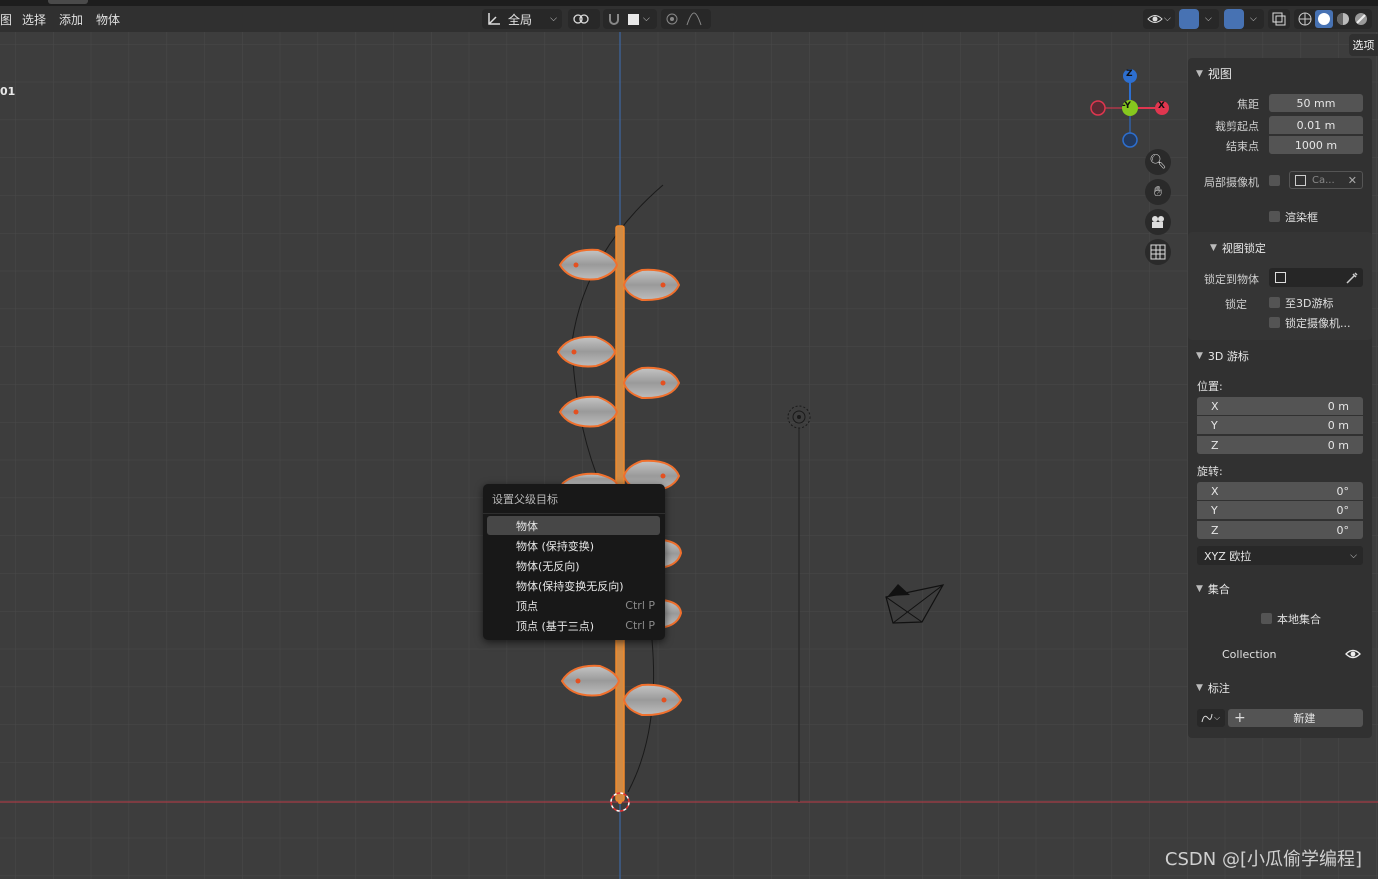 This screenshot has width=1378, height=879. I want to click on axis-value: 0°, so click(1343, 491).